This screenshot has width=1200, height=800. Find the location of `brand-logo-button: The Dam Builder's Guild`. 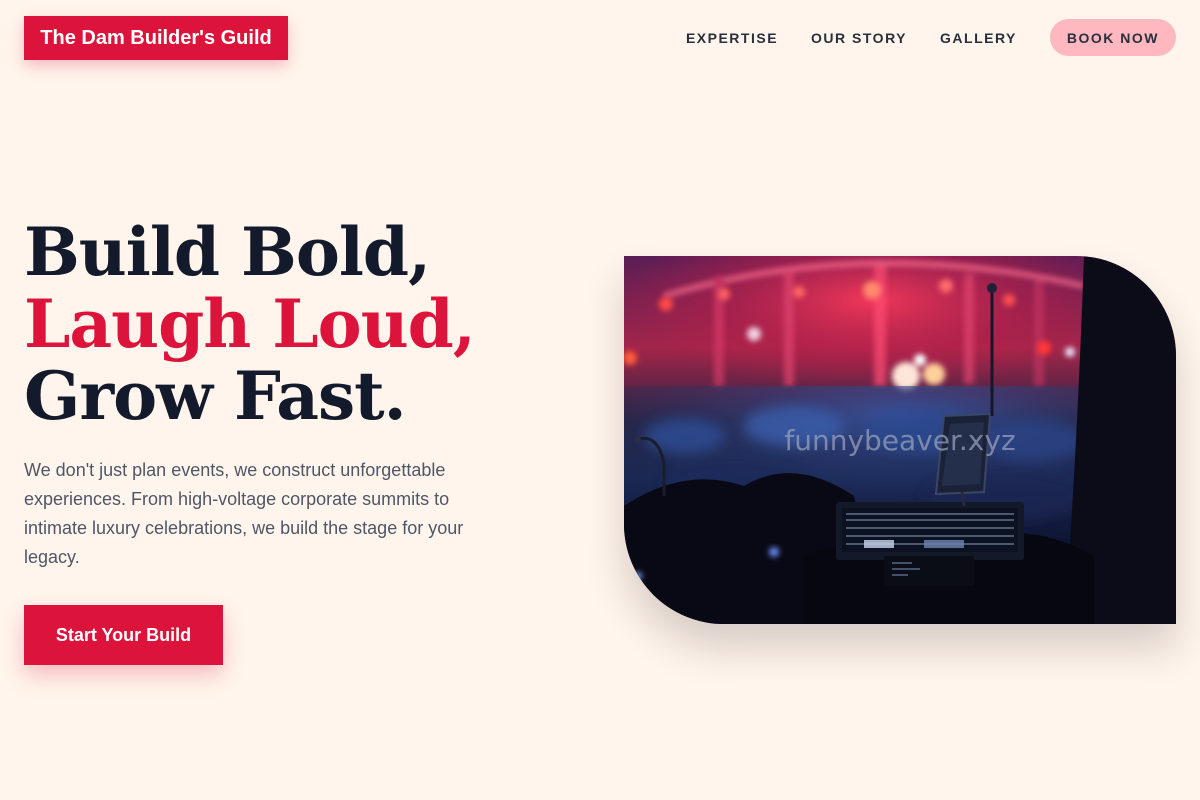

brand-logo-button: The Dam Builder's Guild is located at coordinates (156, 38).